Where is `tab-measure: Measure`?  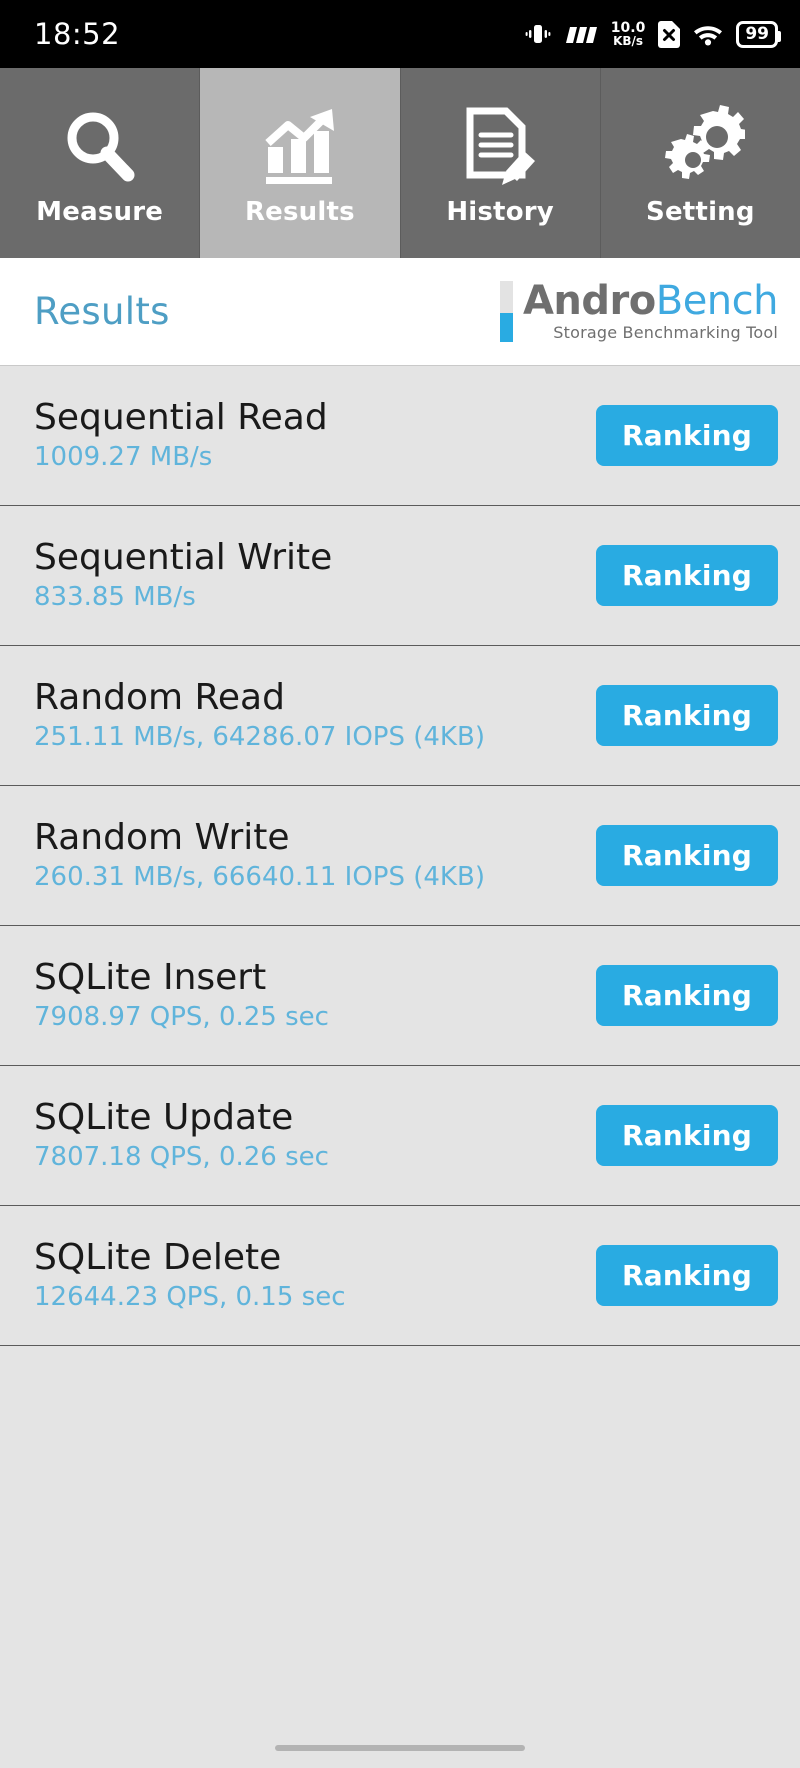
tab-measure: Measure is located at coordinates (100, 163).